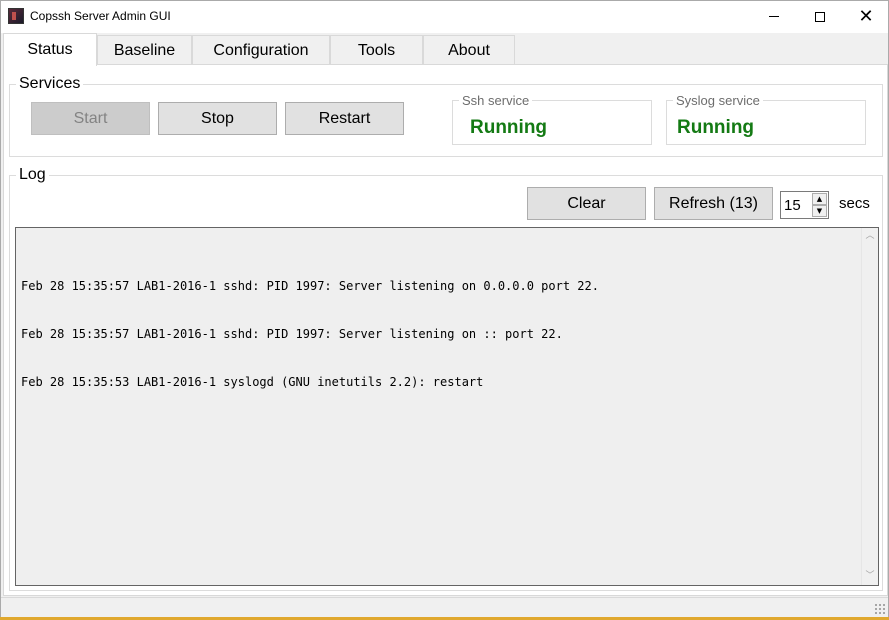 The height and width of the screenshot is (620, 889). Describe the element at coordinates (90, 118) in the screenshot. I see `start-button: Start` at that location.